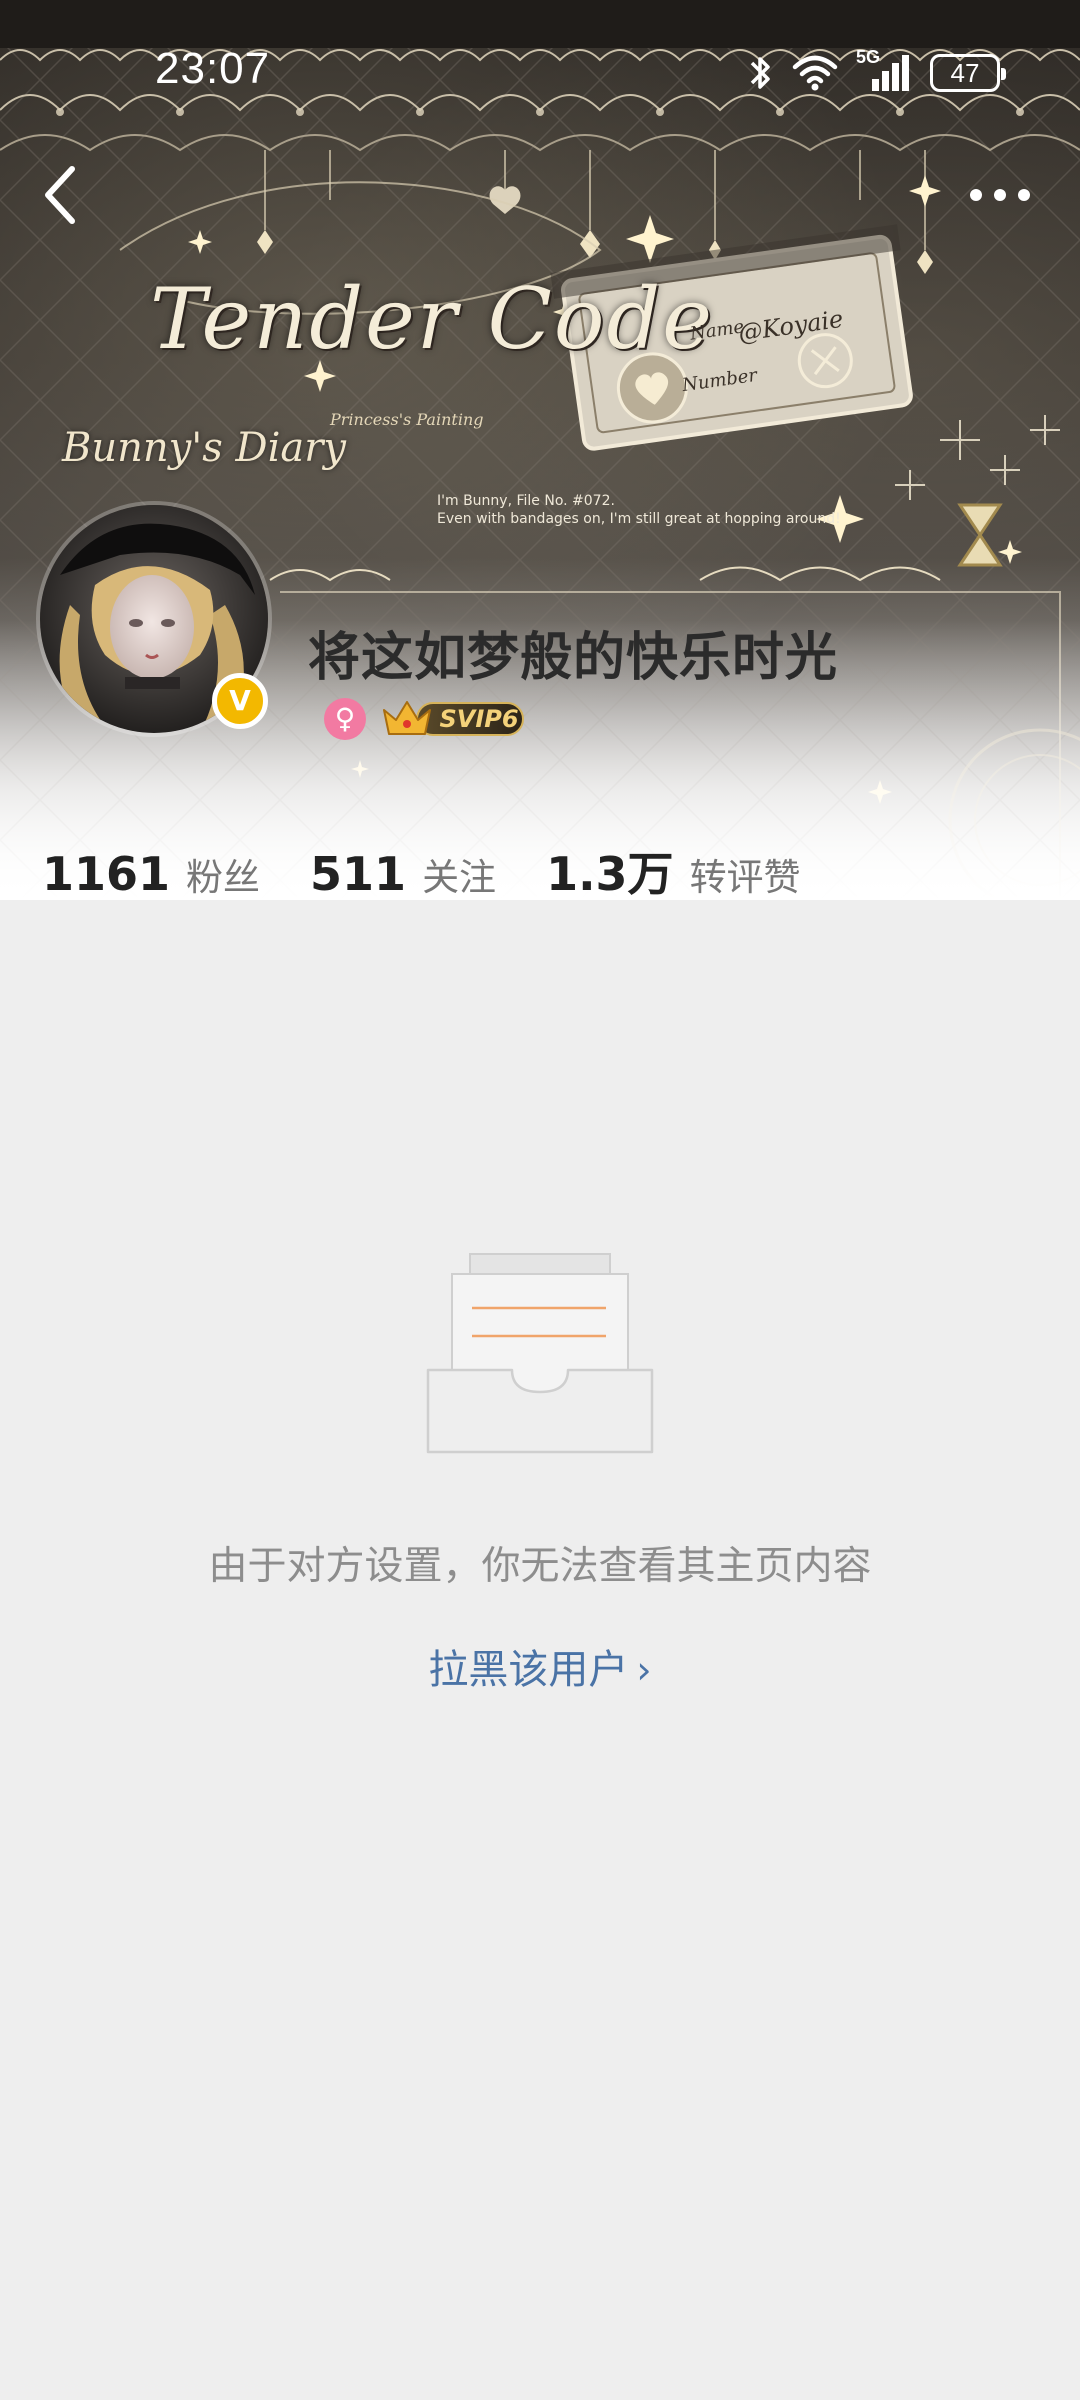 This screenshot has height=2400, width=1080. I want to click on stat-value: 511, so click(358, 874).